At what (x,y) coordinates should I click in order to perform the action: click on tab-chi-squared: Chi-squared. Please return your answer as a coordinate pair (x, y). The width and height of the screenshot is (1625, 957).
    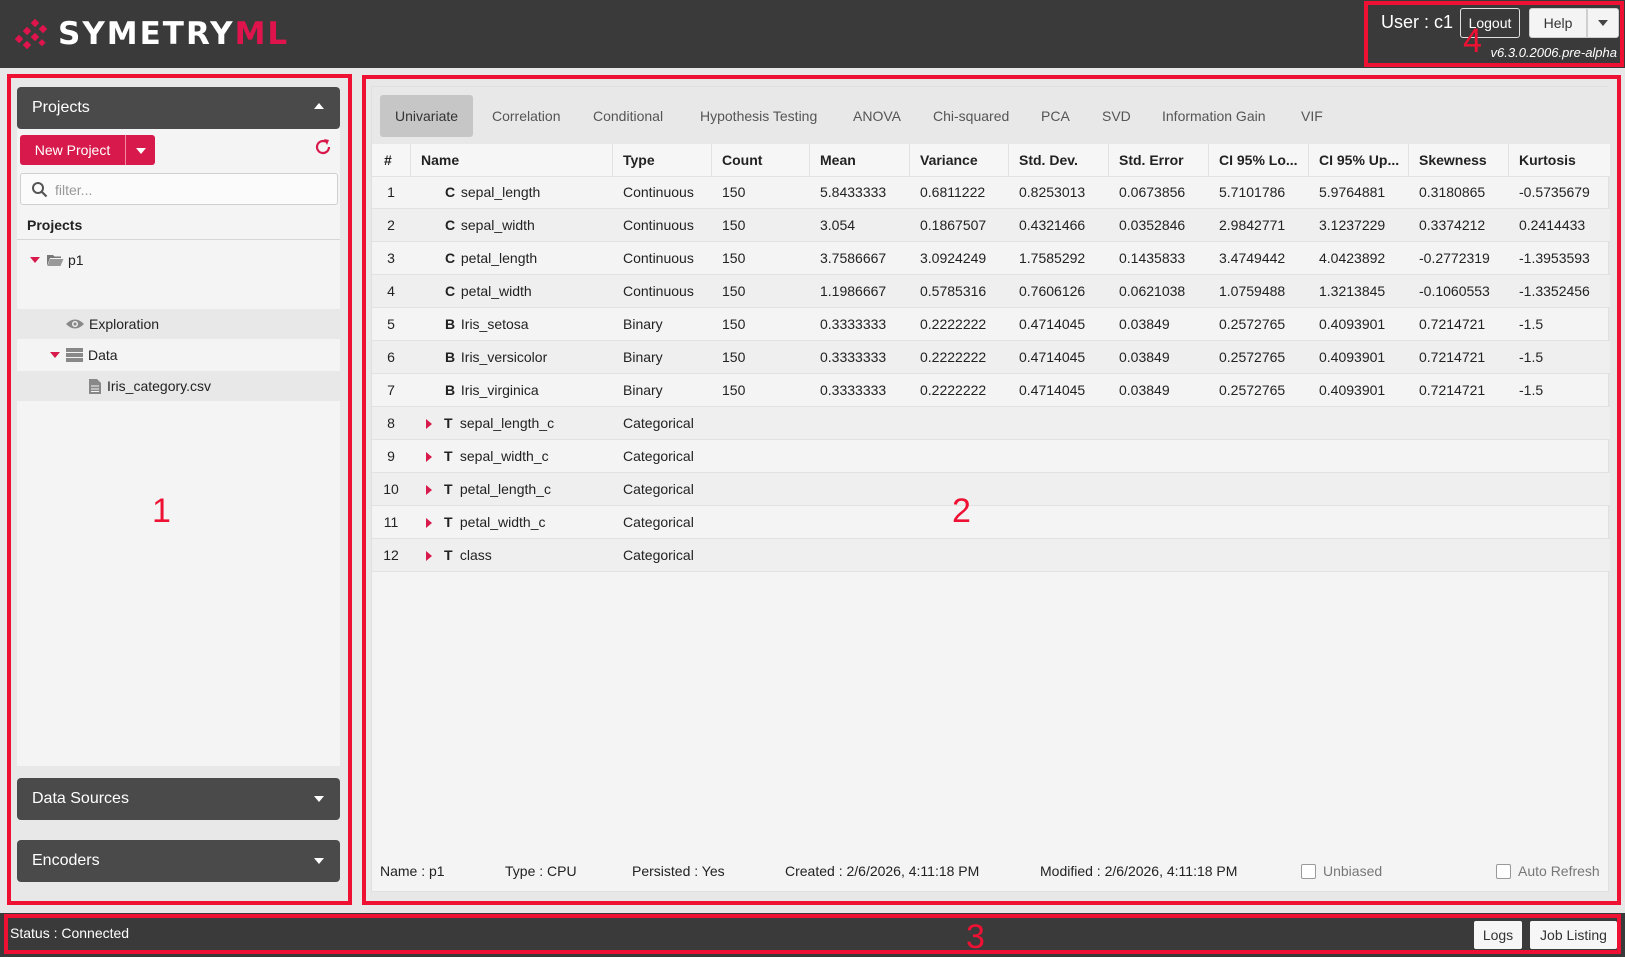
    Looking at the image, I should click on (971, 116).